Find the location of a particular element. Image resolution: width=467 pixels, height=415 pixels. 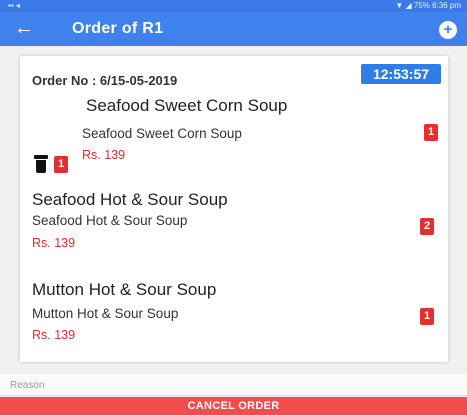

item-description: Mutton Hot & Sour Soup is located at coordinates (105, 313).